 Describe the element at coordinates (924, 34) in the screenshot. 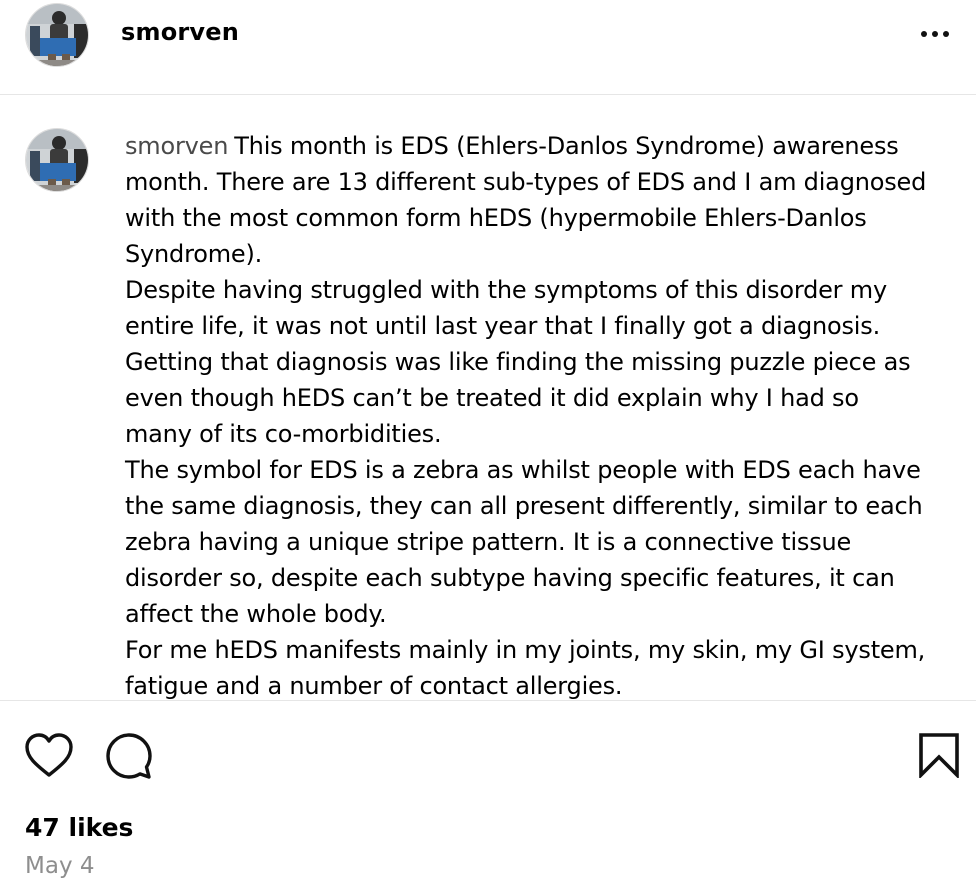

I see `more-horizontal-icon` at that location.